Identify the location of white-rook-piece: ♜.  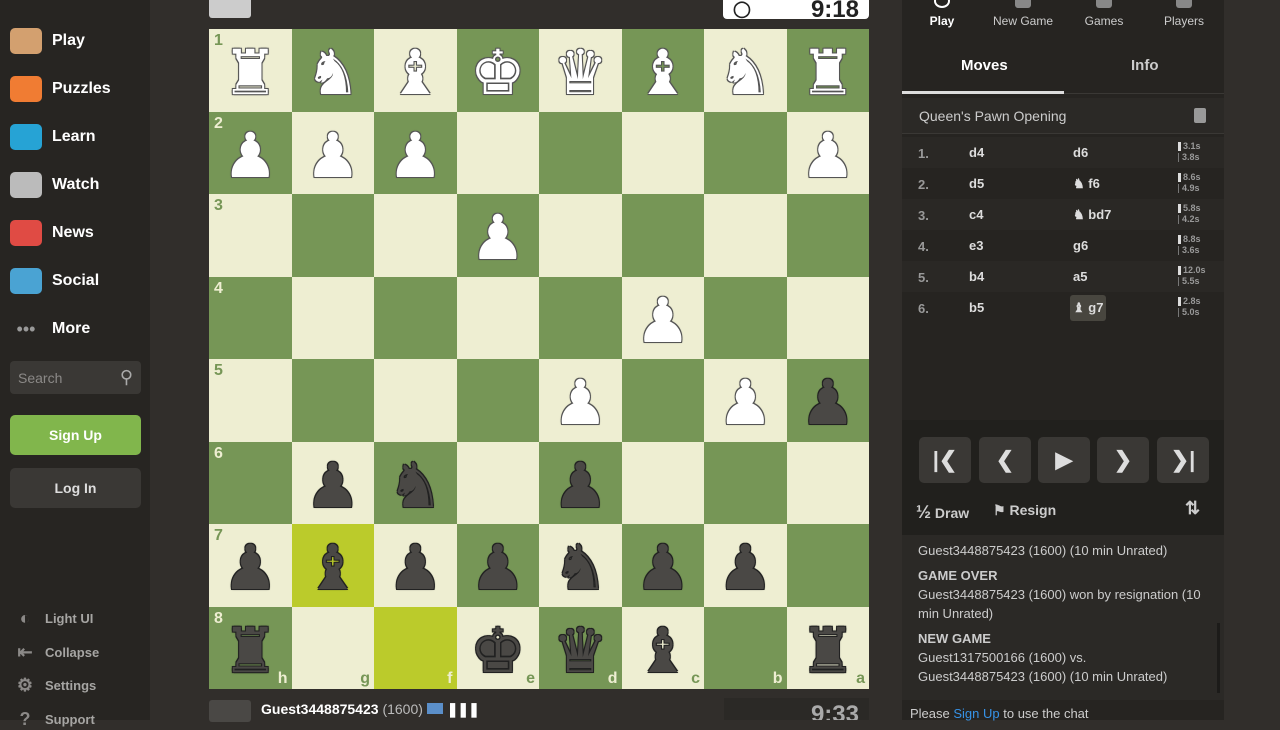
(250, 73).